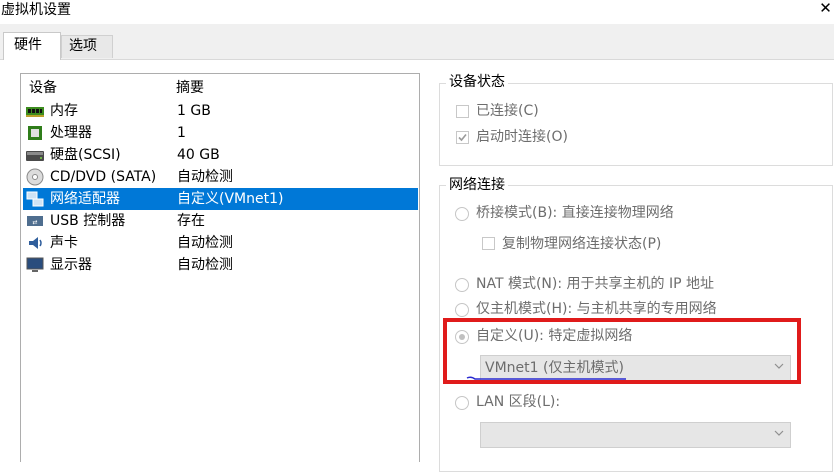  Describe the element at coordinates (518, 402) in the screenshot. I see `lan-segment-label: LAN 区段(L):` at that location.